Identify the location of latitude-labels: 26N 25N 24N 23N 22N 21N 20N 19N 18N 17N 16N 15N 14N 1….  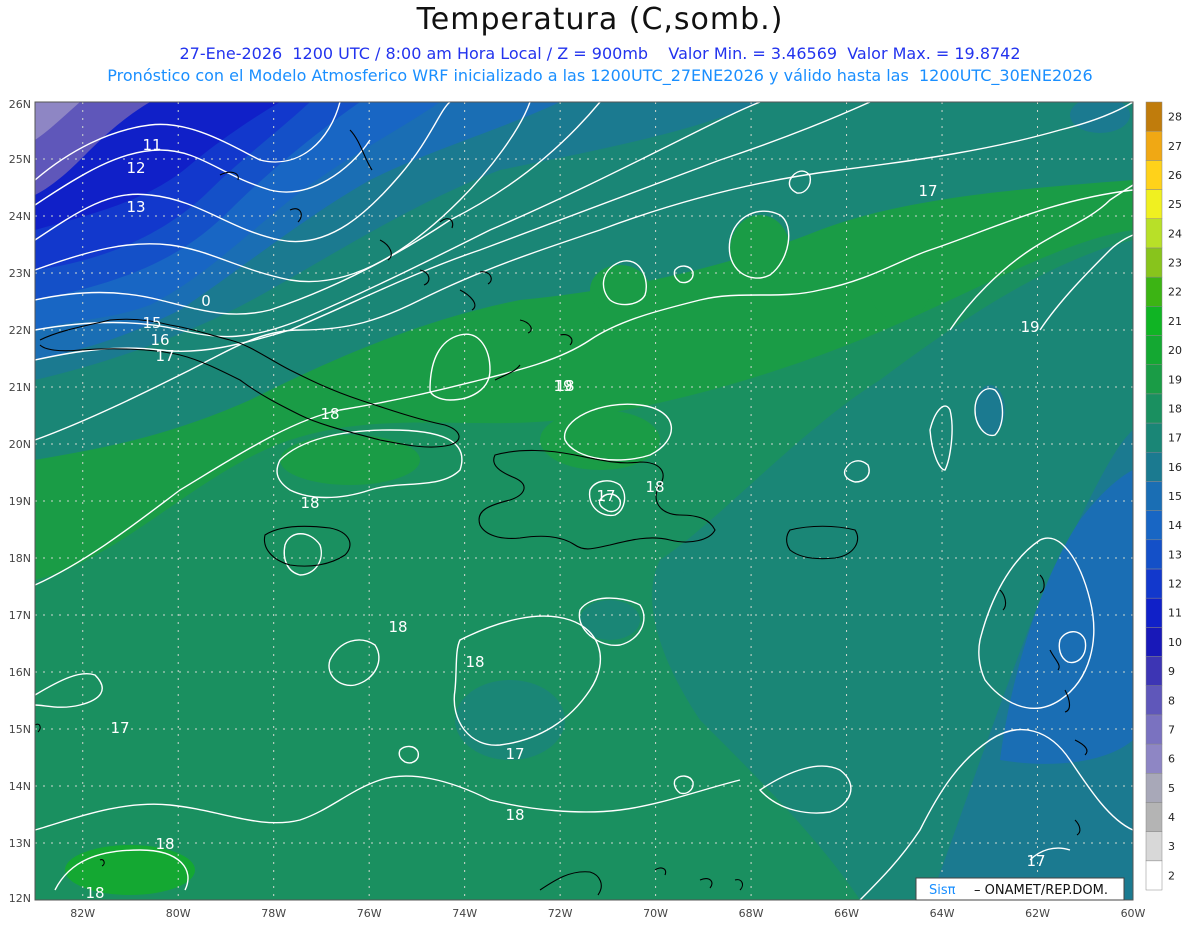
(20, 501).